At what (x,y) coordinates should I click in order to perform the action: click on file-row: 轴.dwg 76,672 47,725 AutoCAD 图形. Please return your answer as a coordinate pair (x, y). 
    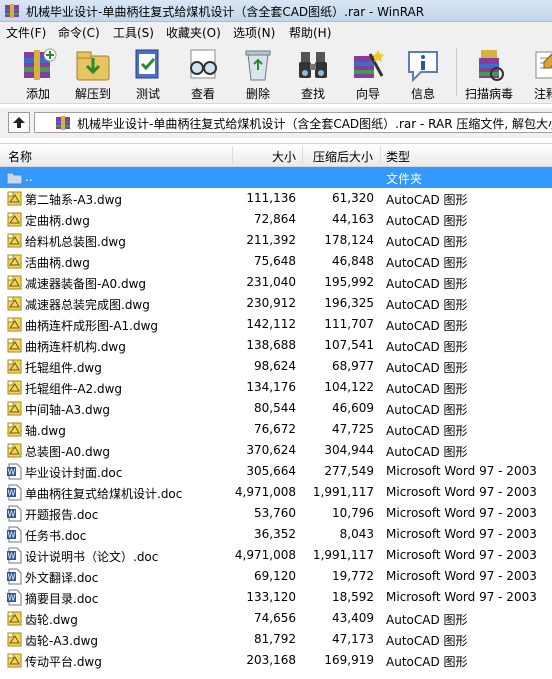
    Looking at the image, I should click on (276, 429).